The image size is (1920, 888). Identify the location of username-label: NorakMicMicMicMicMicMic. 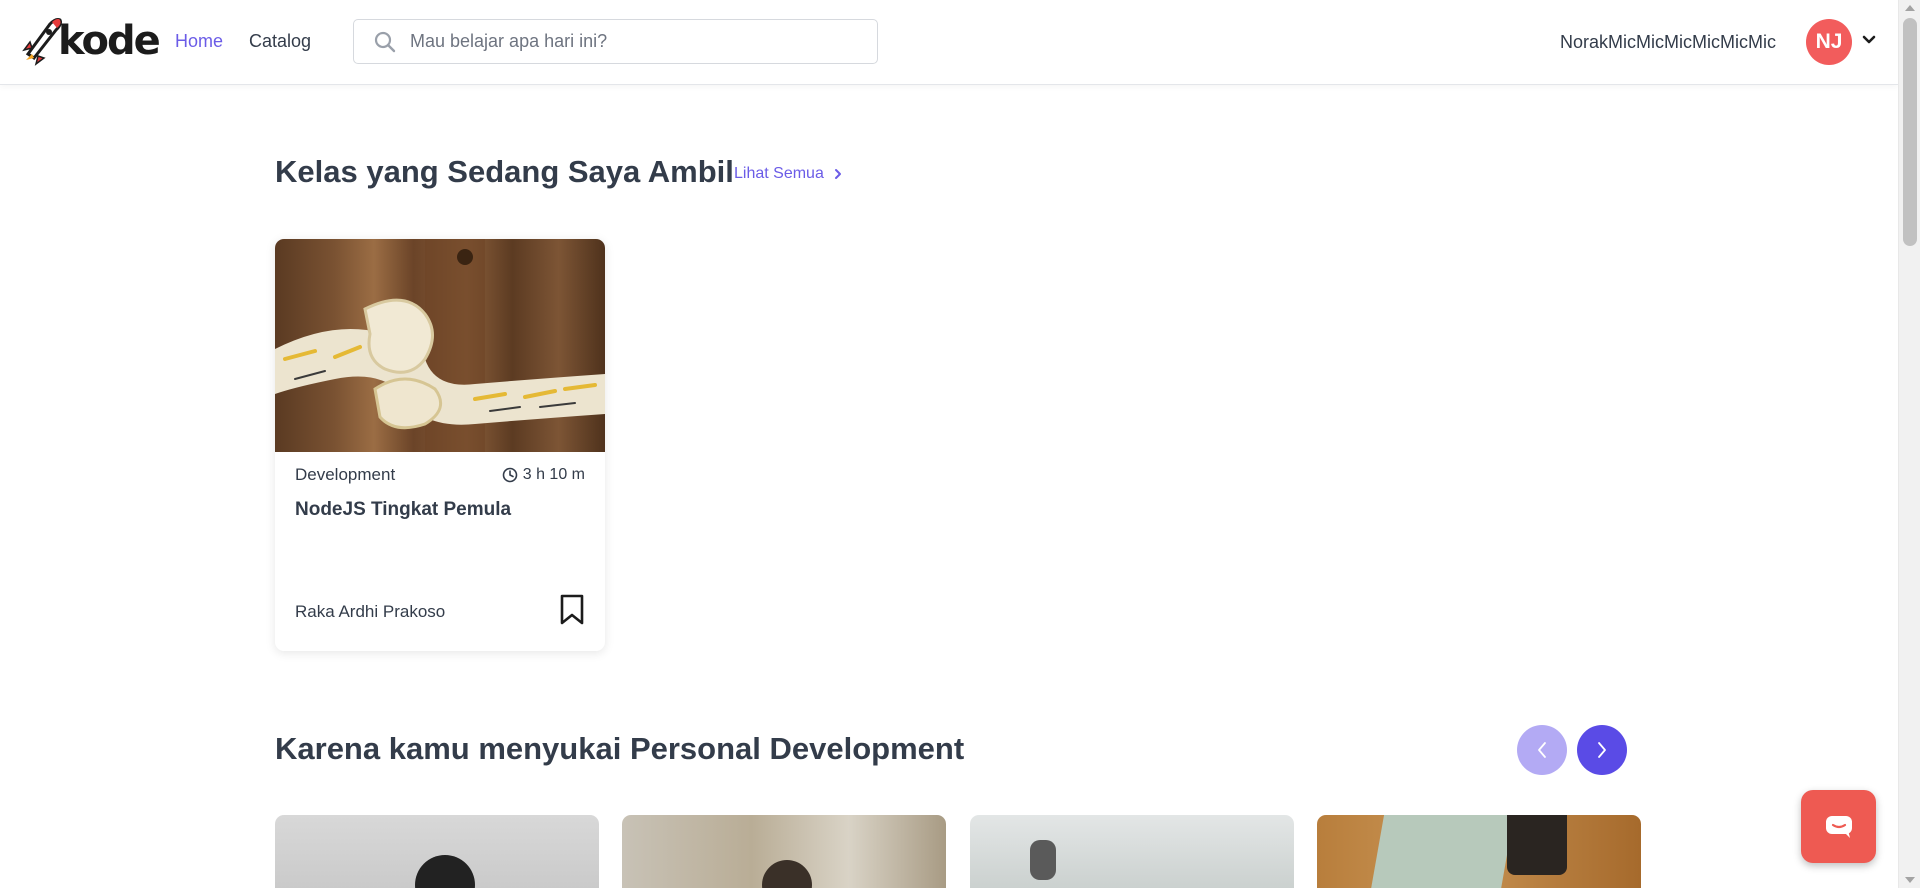
(1668, 42).